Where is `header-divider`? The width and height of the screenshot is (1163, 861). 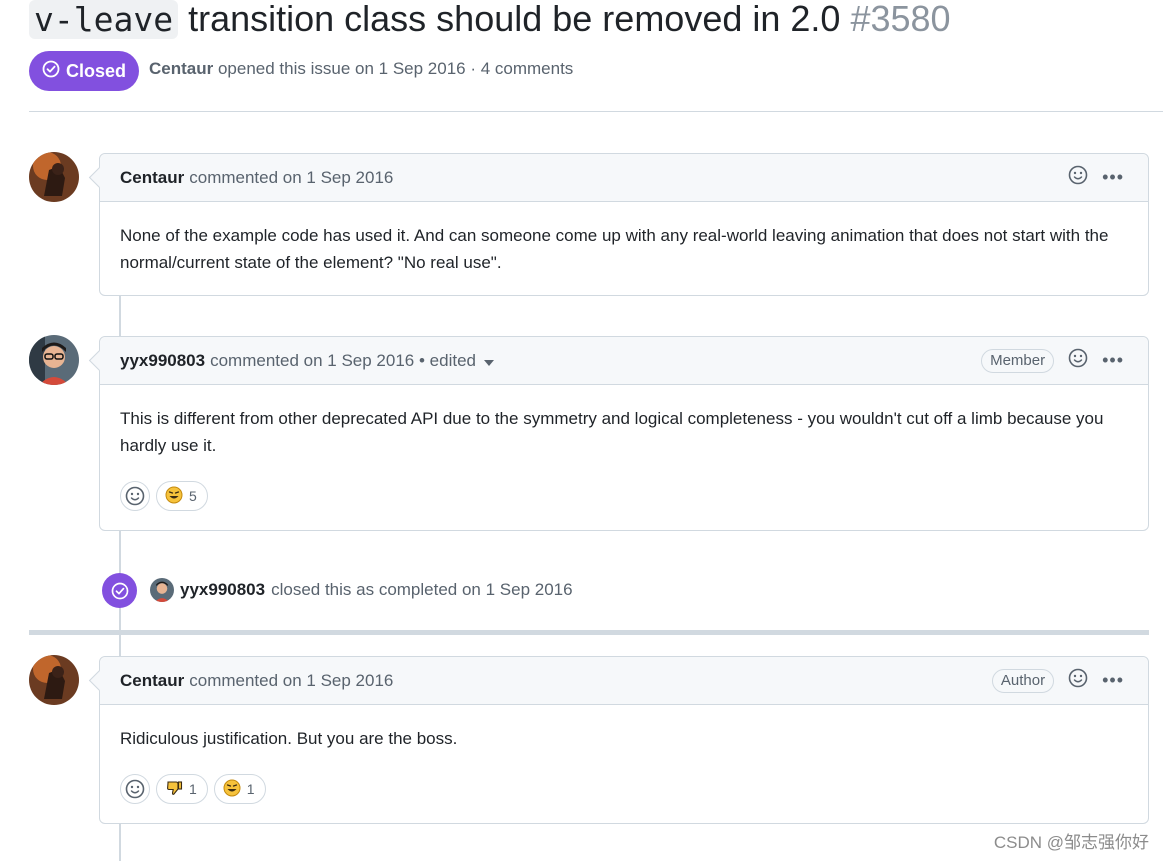 header-divider is located at coordinates (596, 111).